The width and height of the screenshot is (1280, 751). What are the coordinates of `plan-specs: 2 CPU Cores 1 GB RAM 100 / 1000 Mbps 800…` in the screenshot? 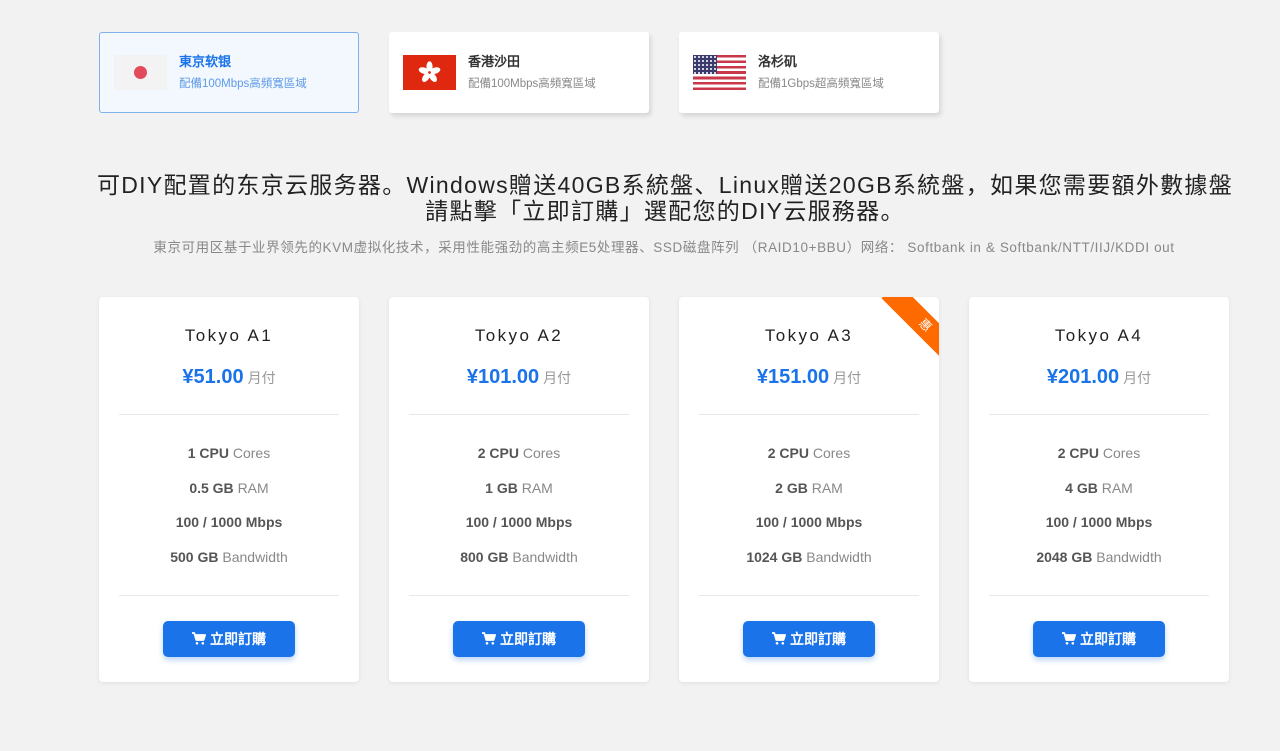 It's located at (519, 505).